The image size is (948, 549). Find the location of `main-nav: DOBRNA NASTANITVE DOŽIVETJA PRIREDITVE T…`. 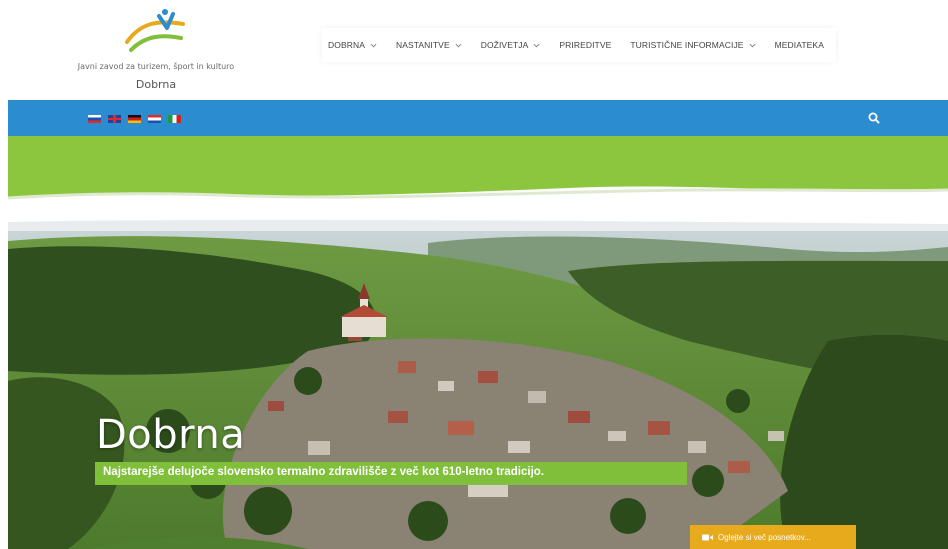

main-nav: DOBRNA NASTANITVE DOŽIVETJA PRIREDITVE T… is located at coordinates (579, 45).